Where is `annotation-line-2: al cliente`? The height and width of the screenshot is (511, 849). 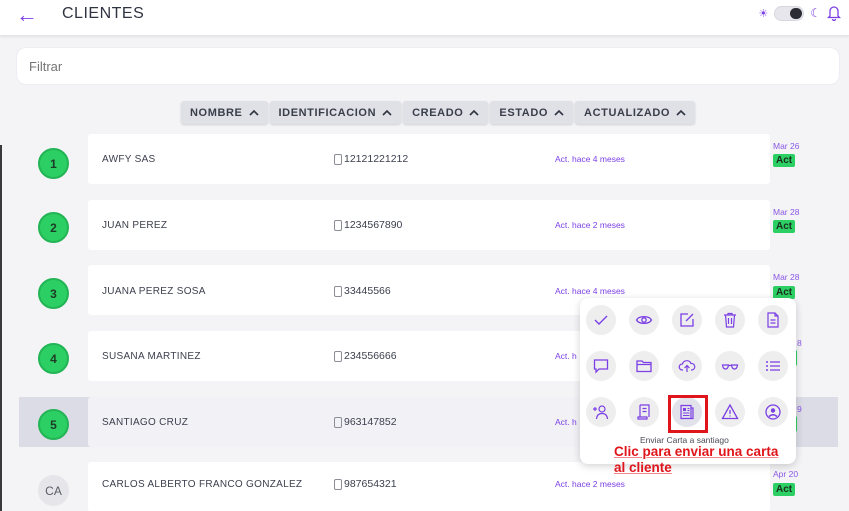
annotation-line-2: al cliente is located at coordinates (643, 467).